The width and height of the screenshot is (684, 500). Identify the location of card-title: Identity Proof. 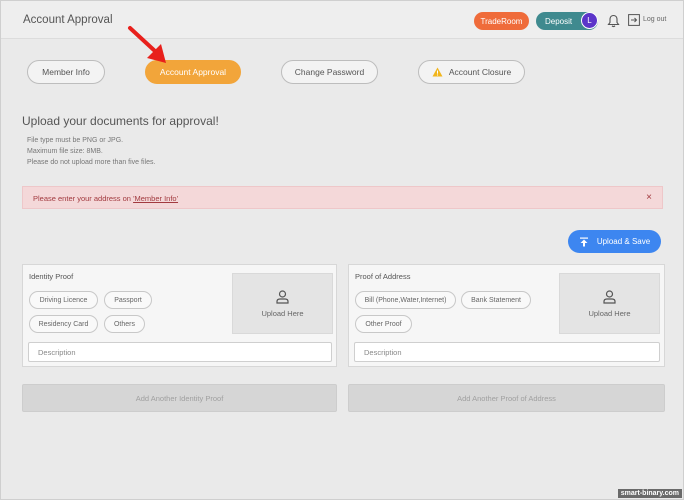
(51, 276).